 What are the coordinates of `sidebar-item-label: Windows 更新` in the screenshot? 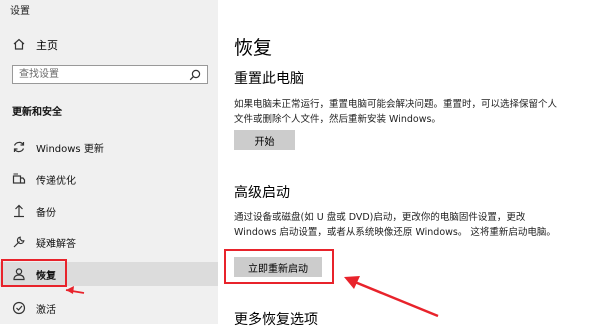 It's located at (70, 149).